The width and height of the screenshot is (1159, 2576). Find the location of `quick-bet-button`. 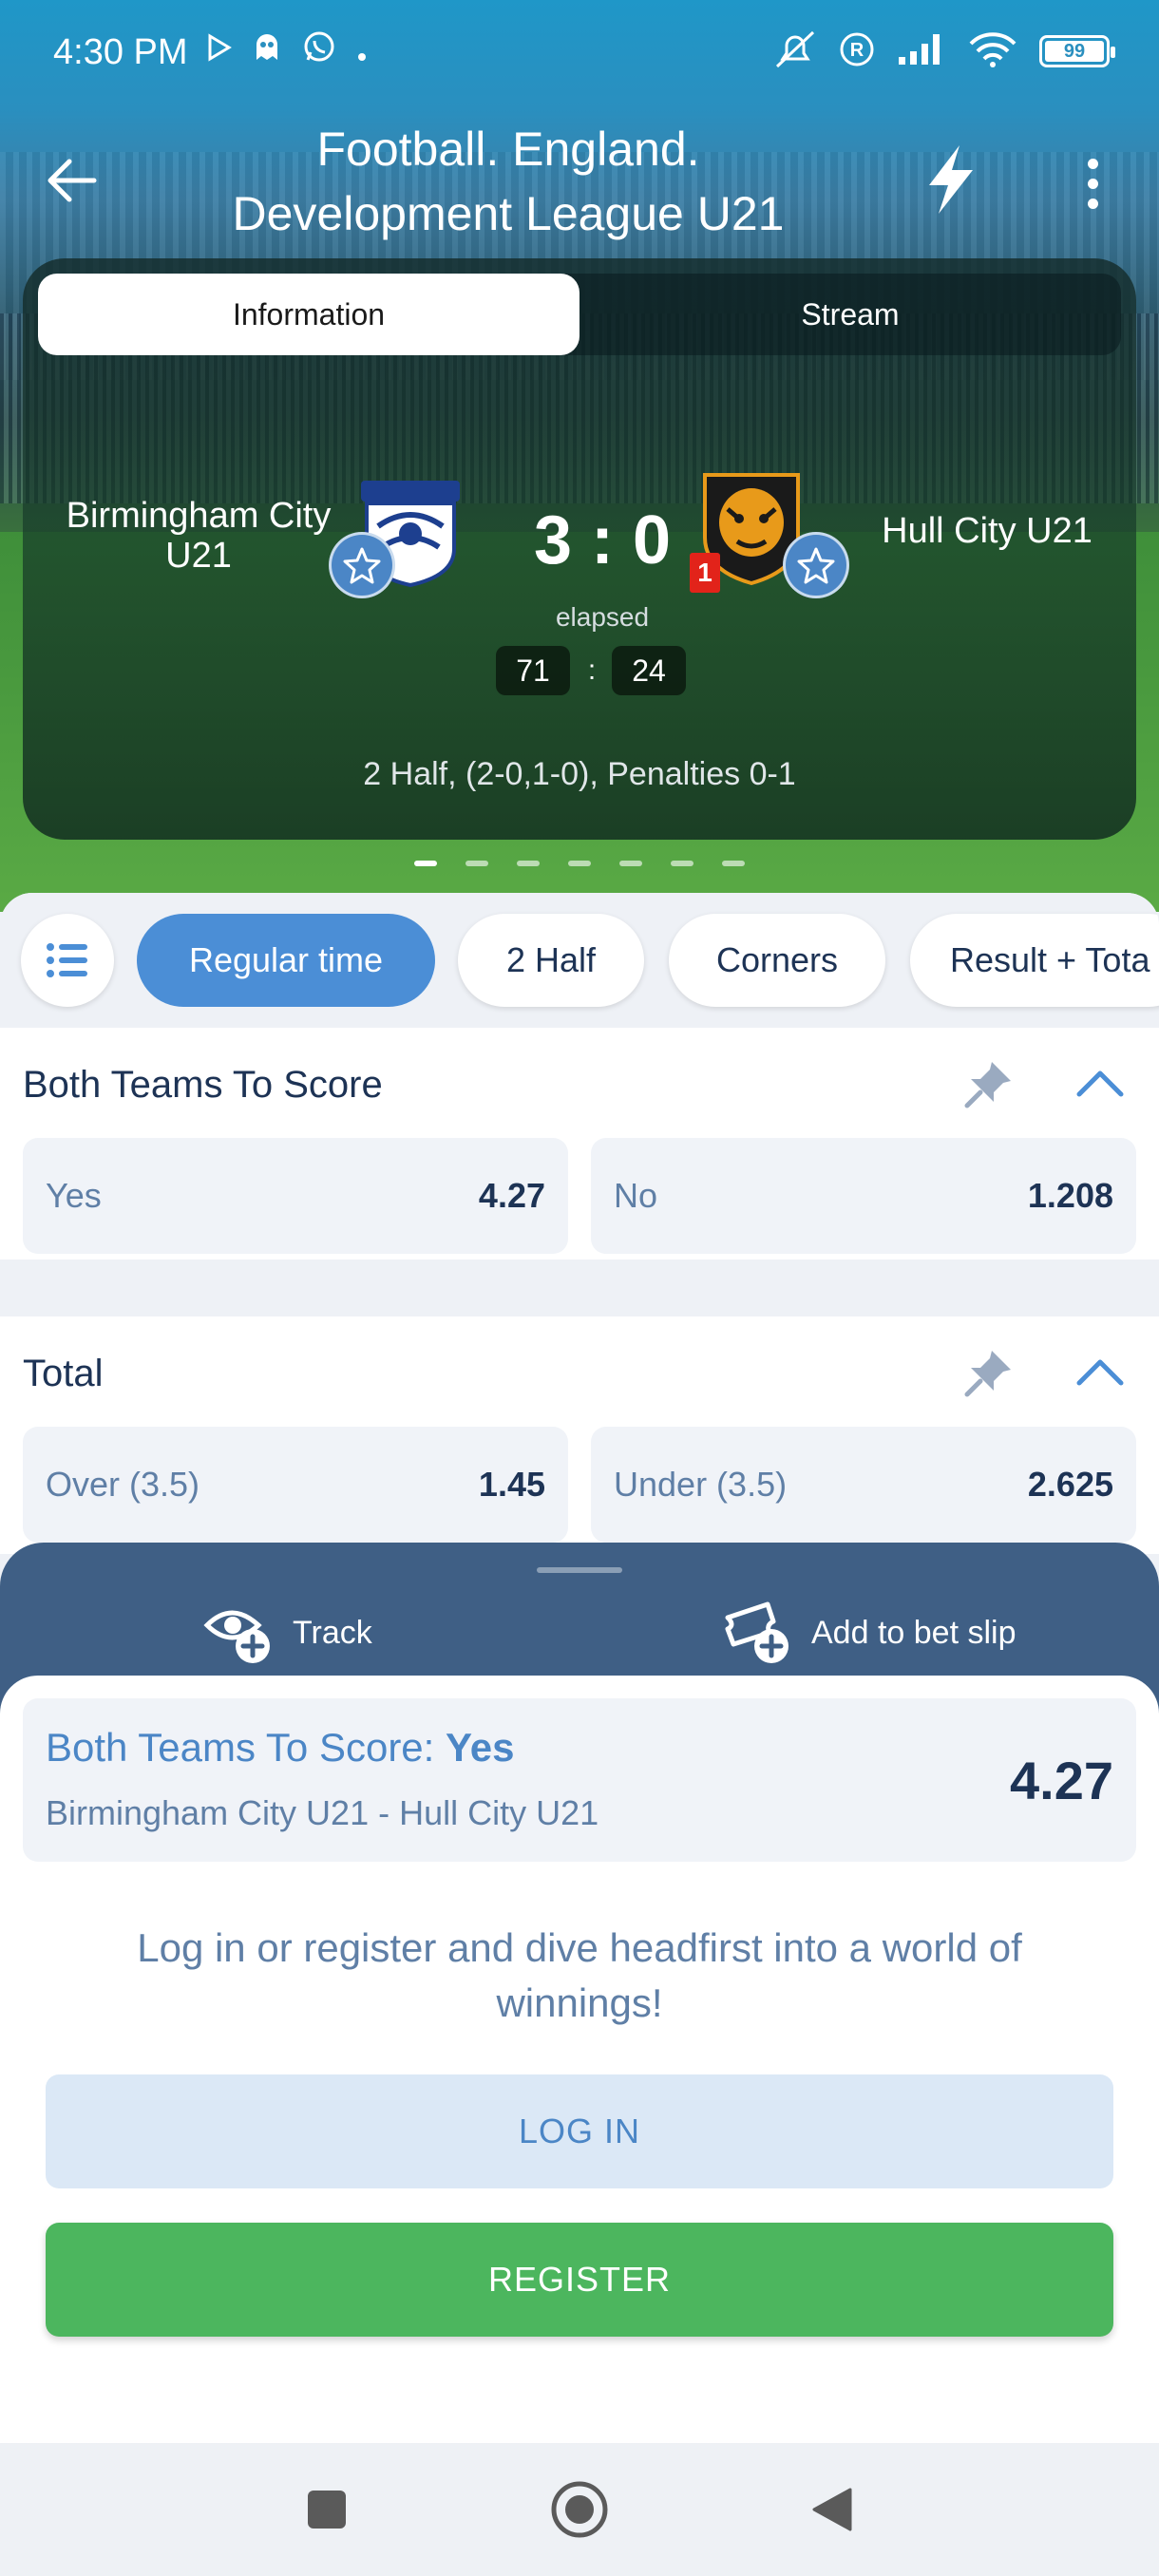

quick-bet-button is located at coordinates (955, 181).